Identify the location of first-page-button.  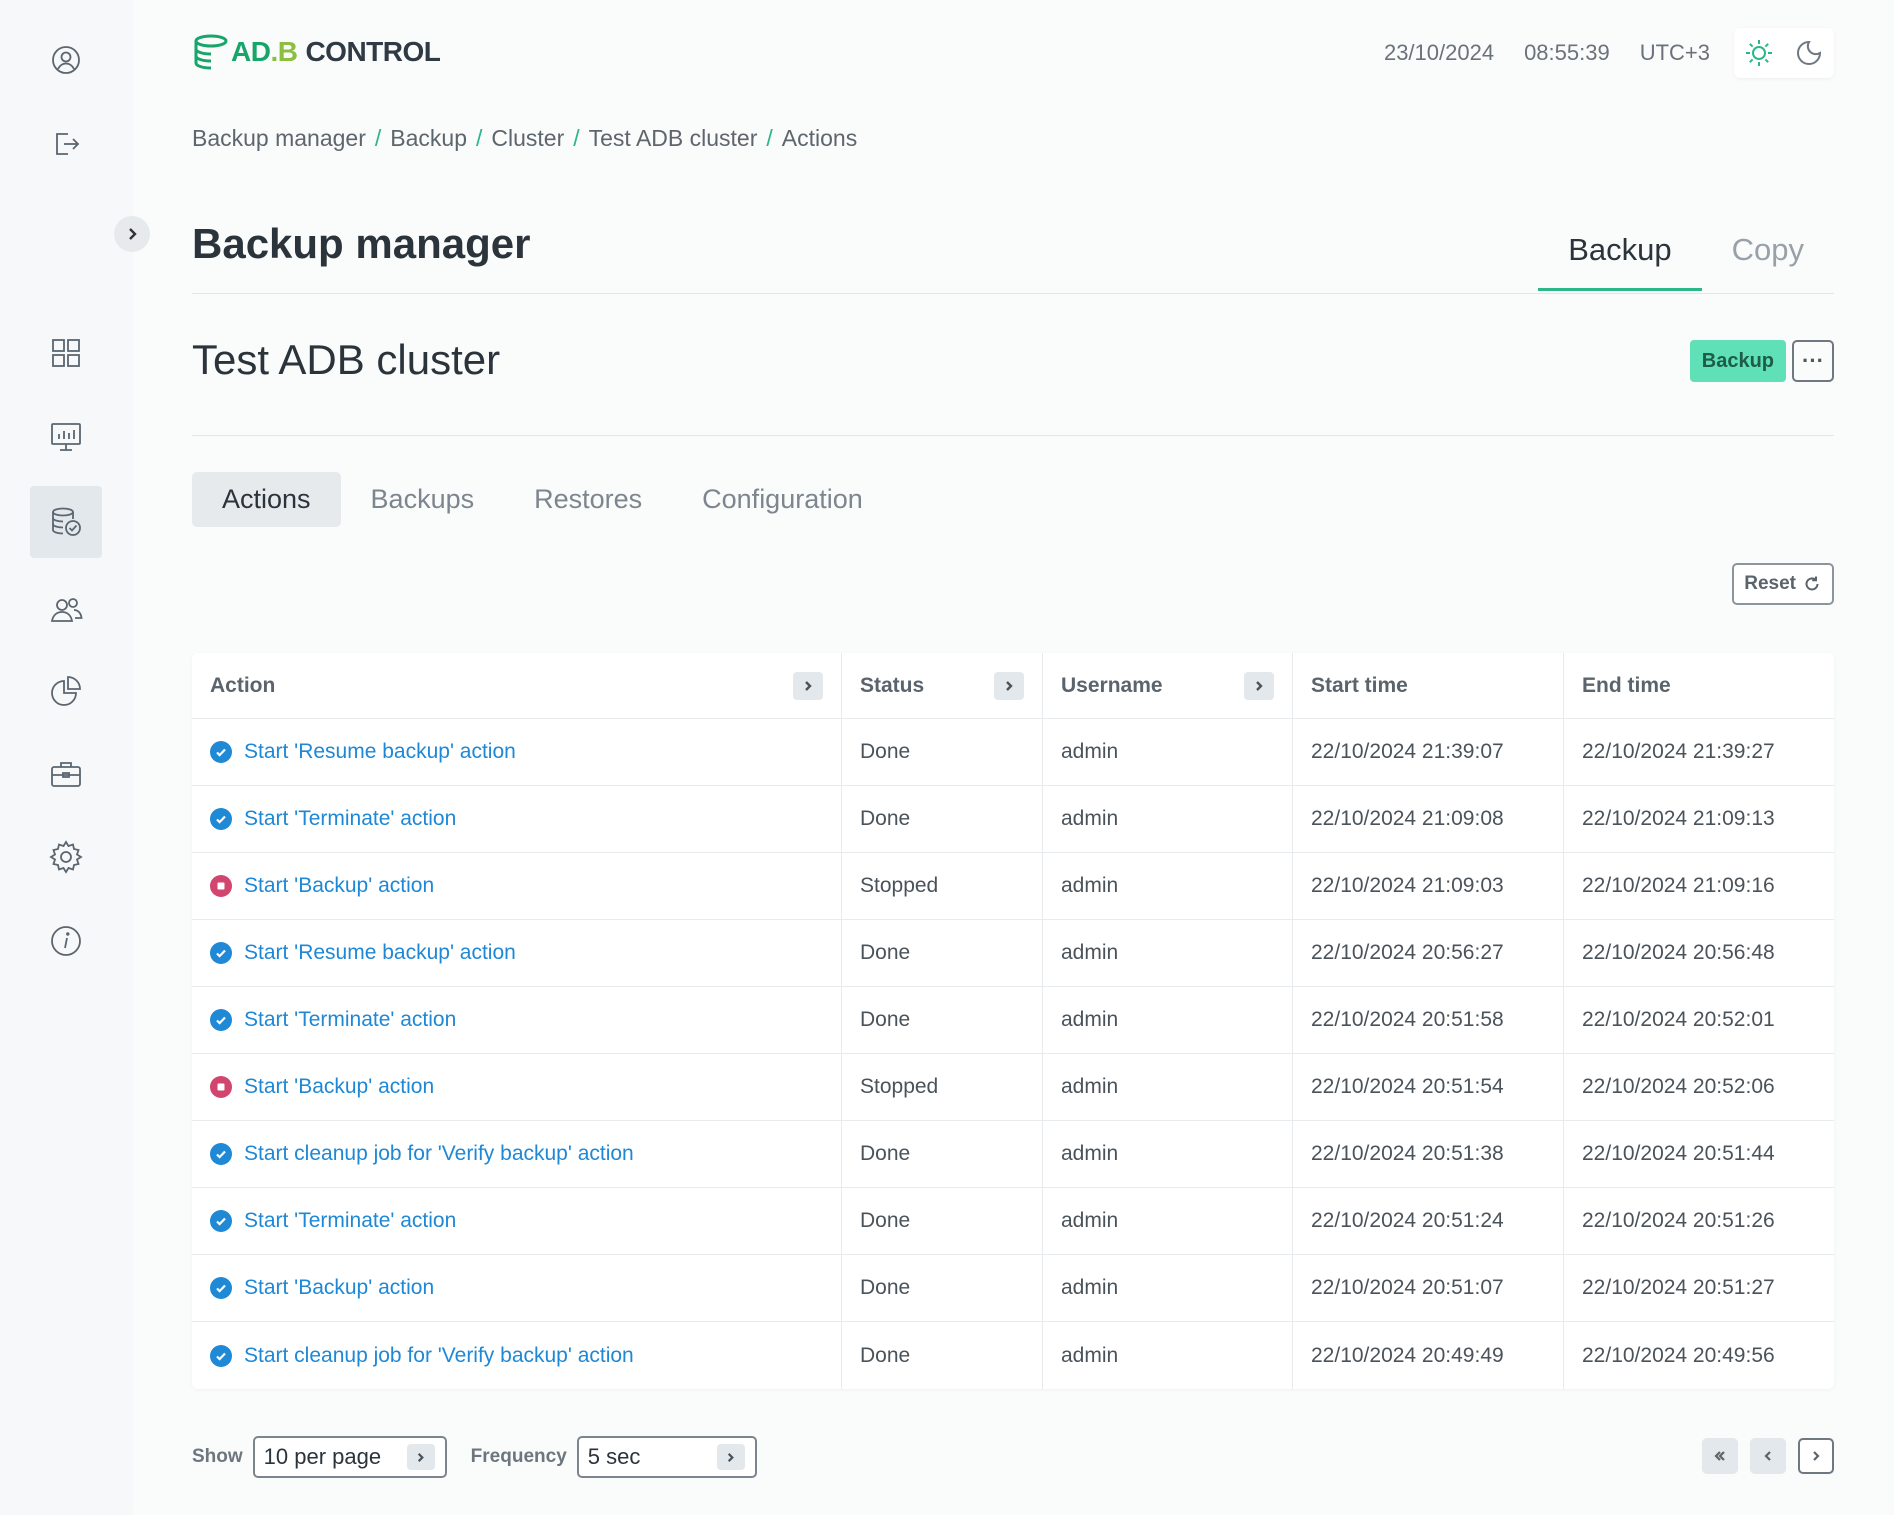
(1720, 1456).